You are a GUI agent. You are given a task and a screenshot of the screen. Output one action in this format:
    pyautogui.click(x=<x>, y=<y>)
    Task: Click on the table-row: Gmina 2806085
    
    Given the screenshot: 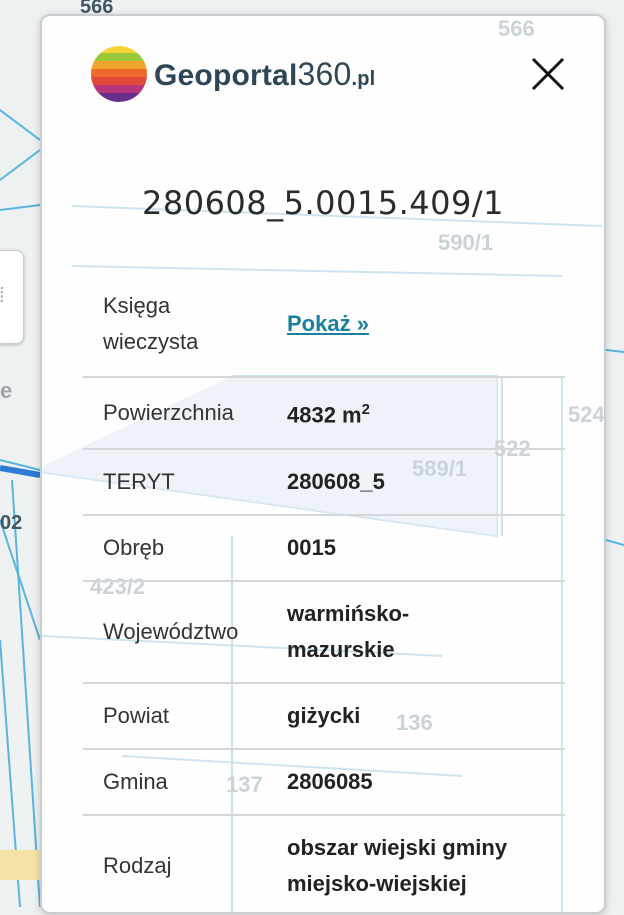 What is the action you would take?
    pyautogui.click(x=324, y=782)
    